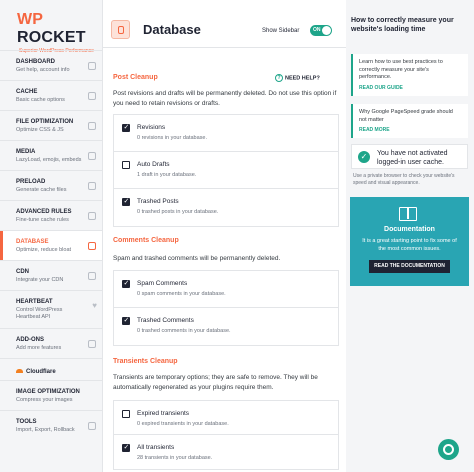  What do you see at coordinates (145, 361) in the screenshot?
I see `transients-cleanup-heading: Transients Cleanup` at bounding box center [145, 361].